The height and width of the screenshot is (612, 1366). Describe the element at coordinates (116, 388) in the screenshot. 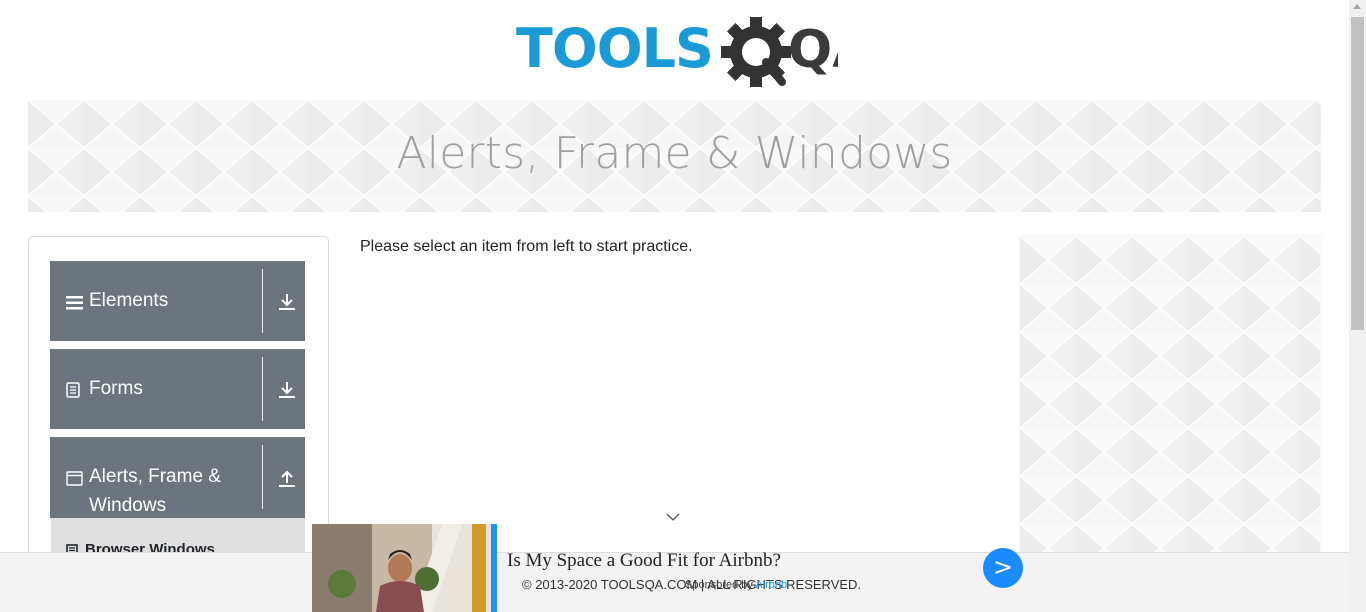

I see `sidebar-group-label: Forms` at that location.